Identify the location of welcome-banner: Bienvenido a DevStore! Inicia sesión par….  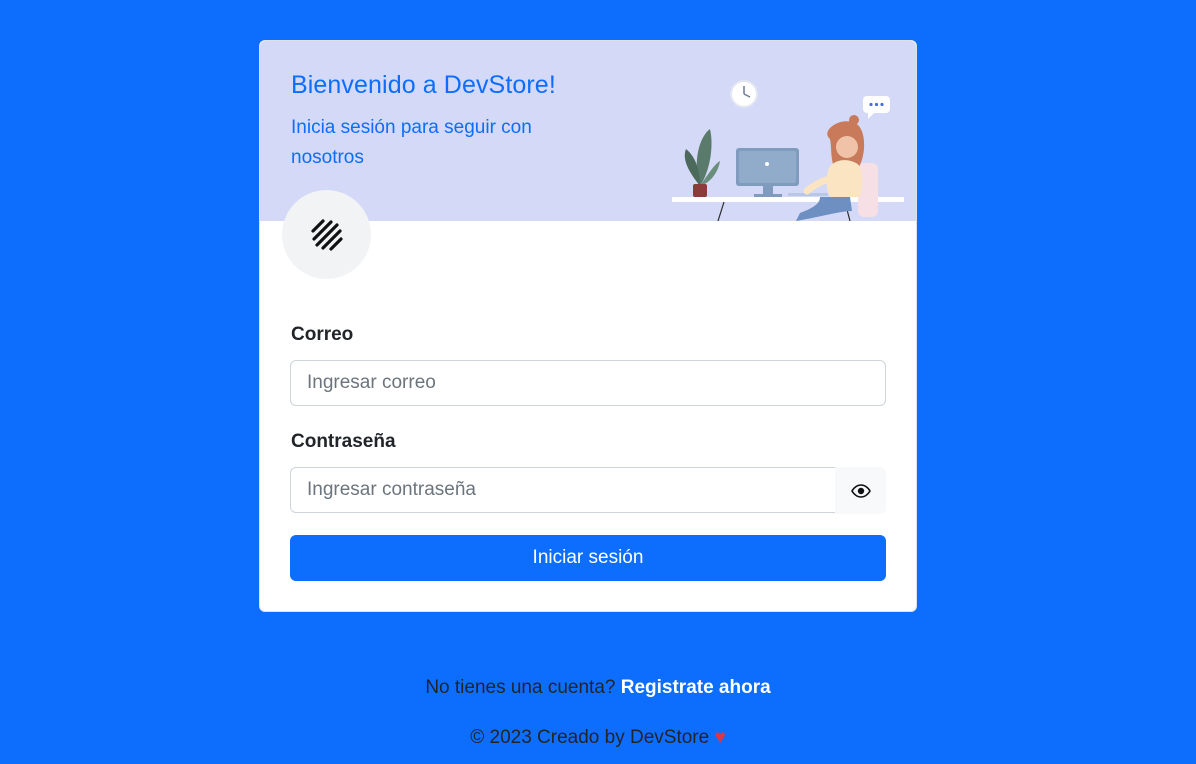
(588, 131).